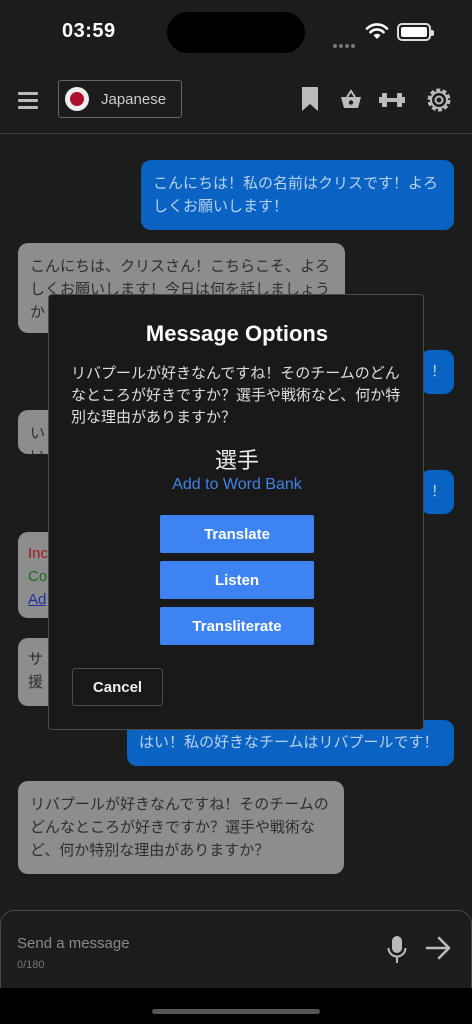 The image size is (472, 1024). Describe the element at coordinates (236, 1006) in the screenshot. I see `bottom-safe-area` at that location.